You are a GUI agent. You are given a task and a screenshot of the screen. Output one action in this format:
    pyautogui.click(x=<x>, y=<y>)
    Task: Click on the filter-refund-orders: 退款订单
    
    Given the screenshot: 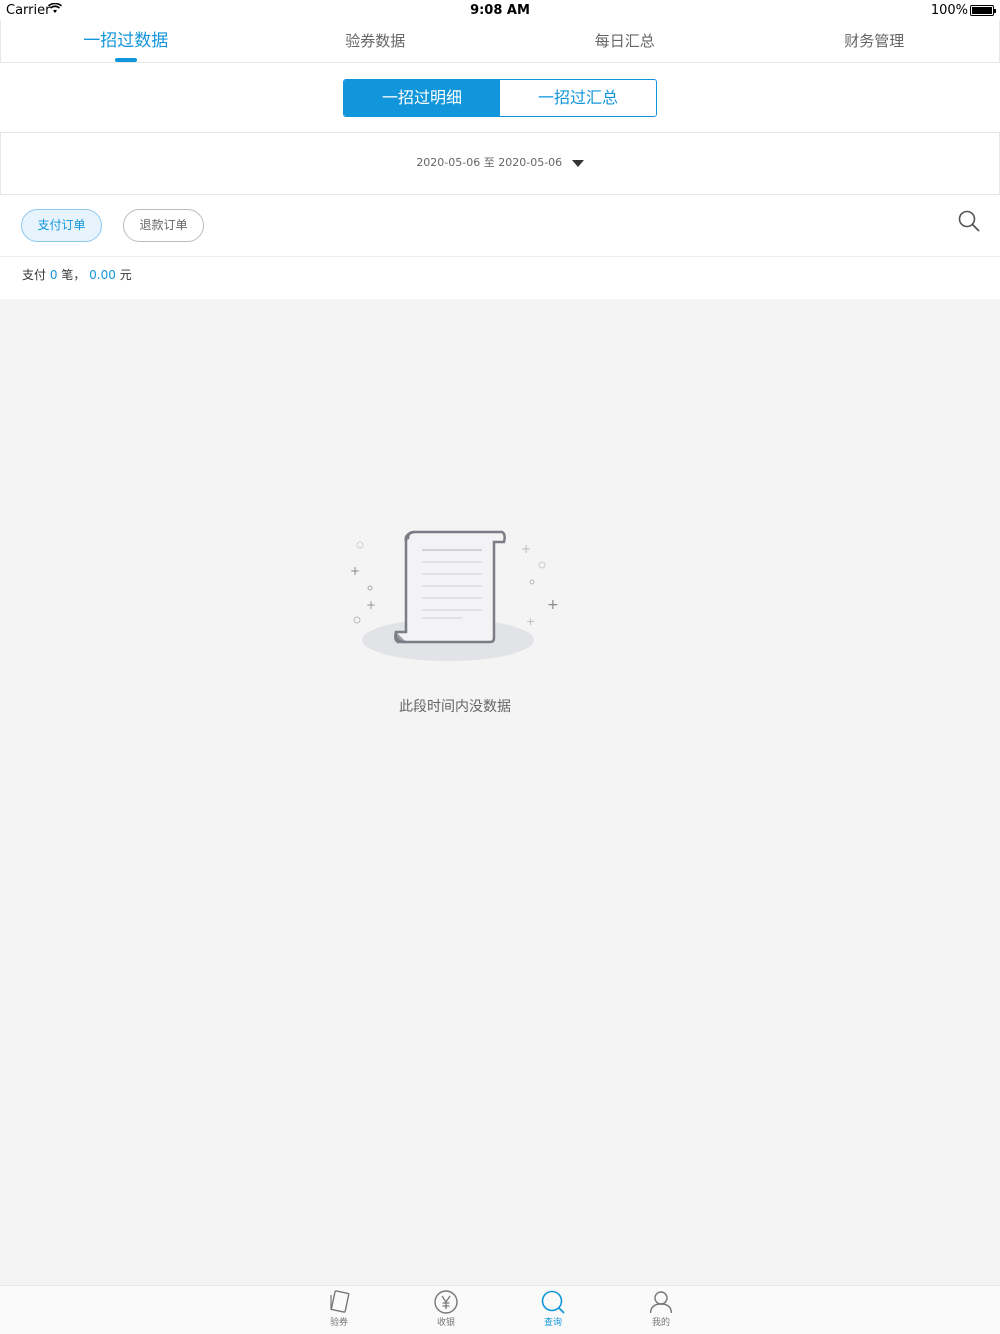 What is the action you would take?
    pyautogui.click(x=163, y=225)
    